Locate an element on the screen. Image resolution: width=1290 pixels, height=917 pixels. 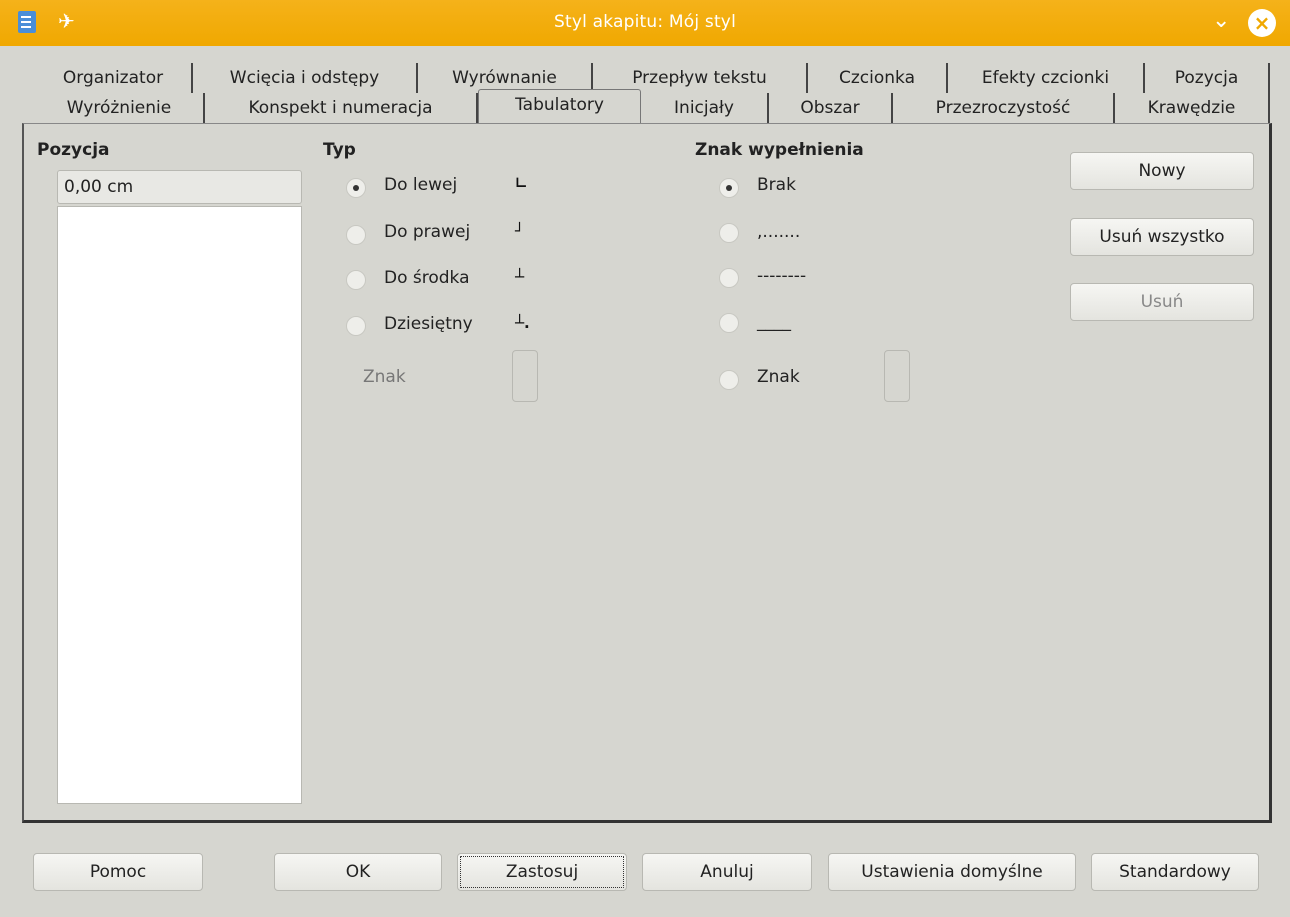
type-center-label: Do środka is located at coordinates (427, 278).